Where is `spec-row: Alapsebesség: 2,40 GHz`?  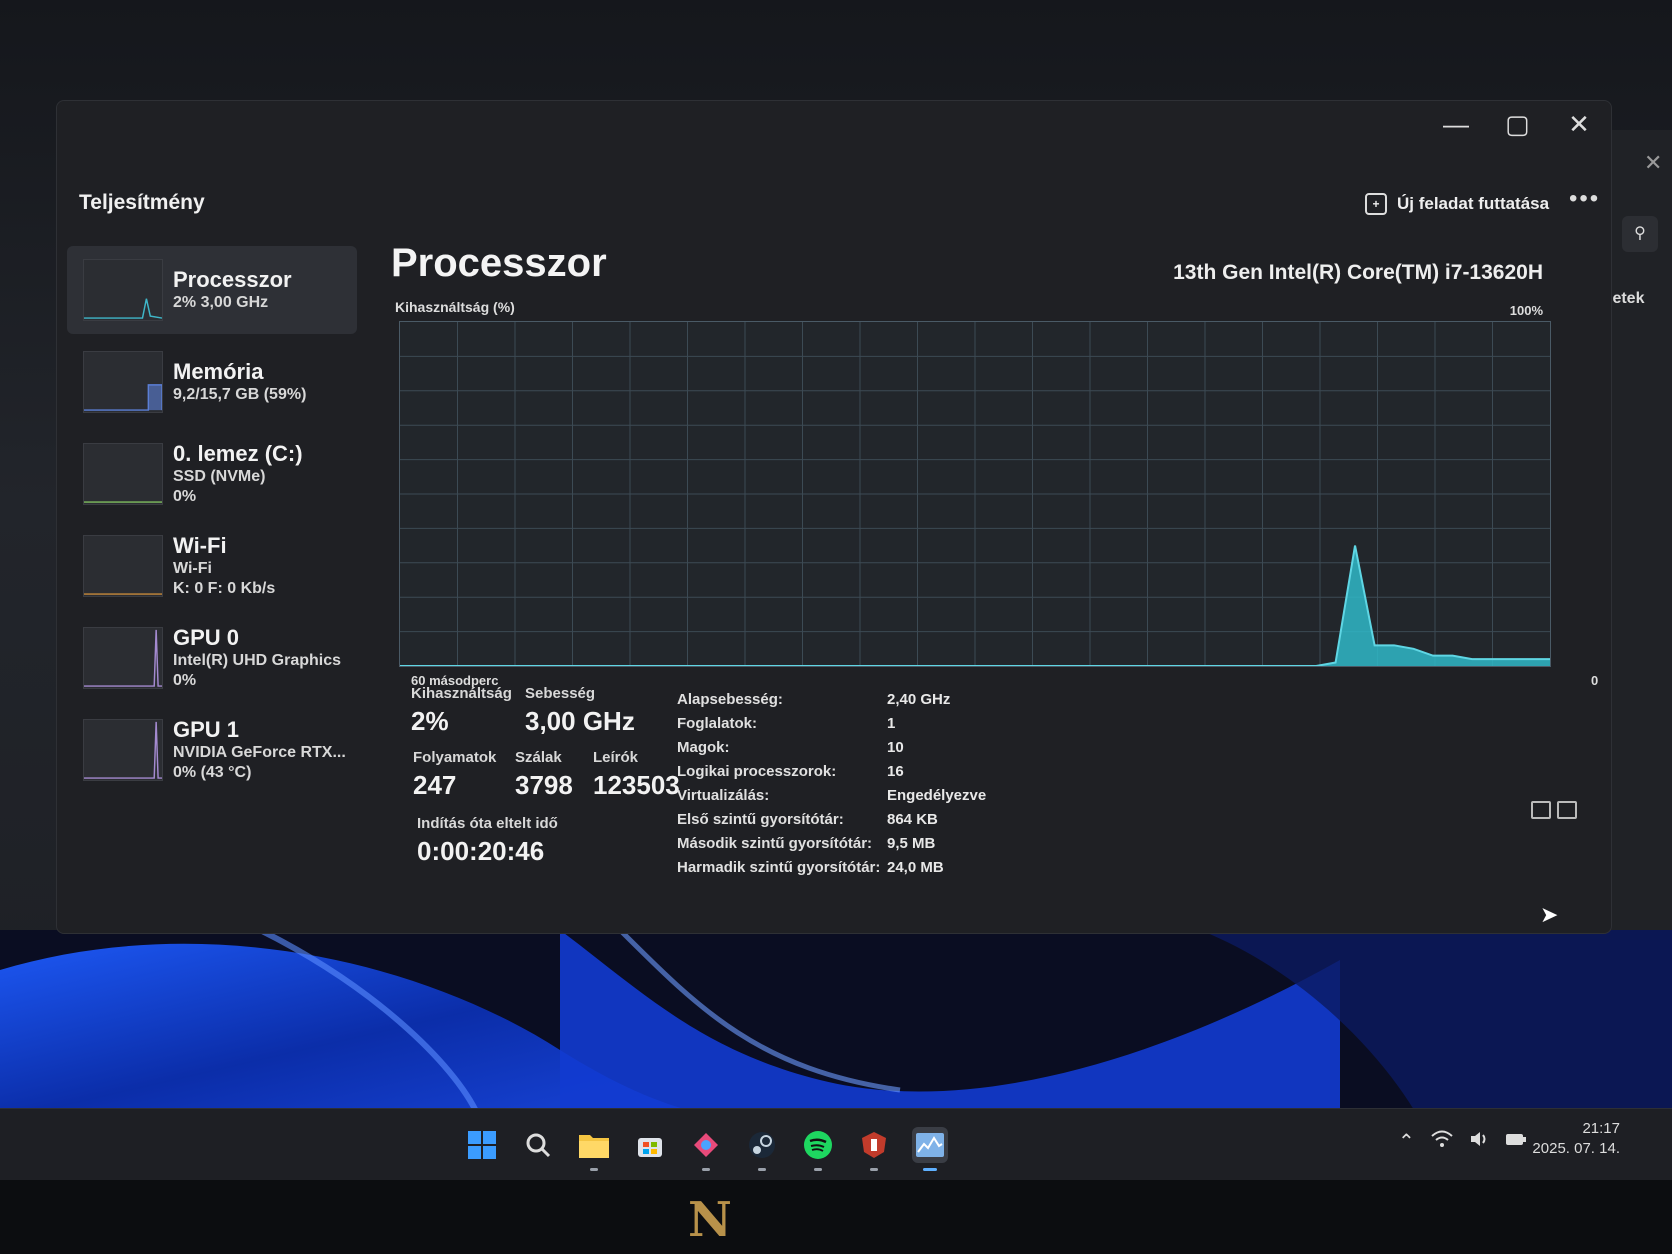 spec-row: Alapsebesség: 2,40 GHz is located at coordinates (831, 699).